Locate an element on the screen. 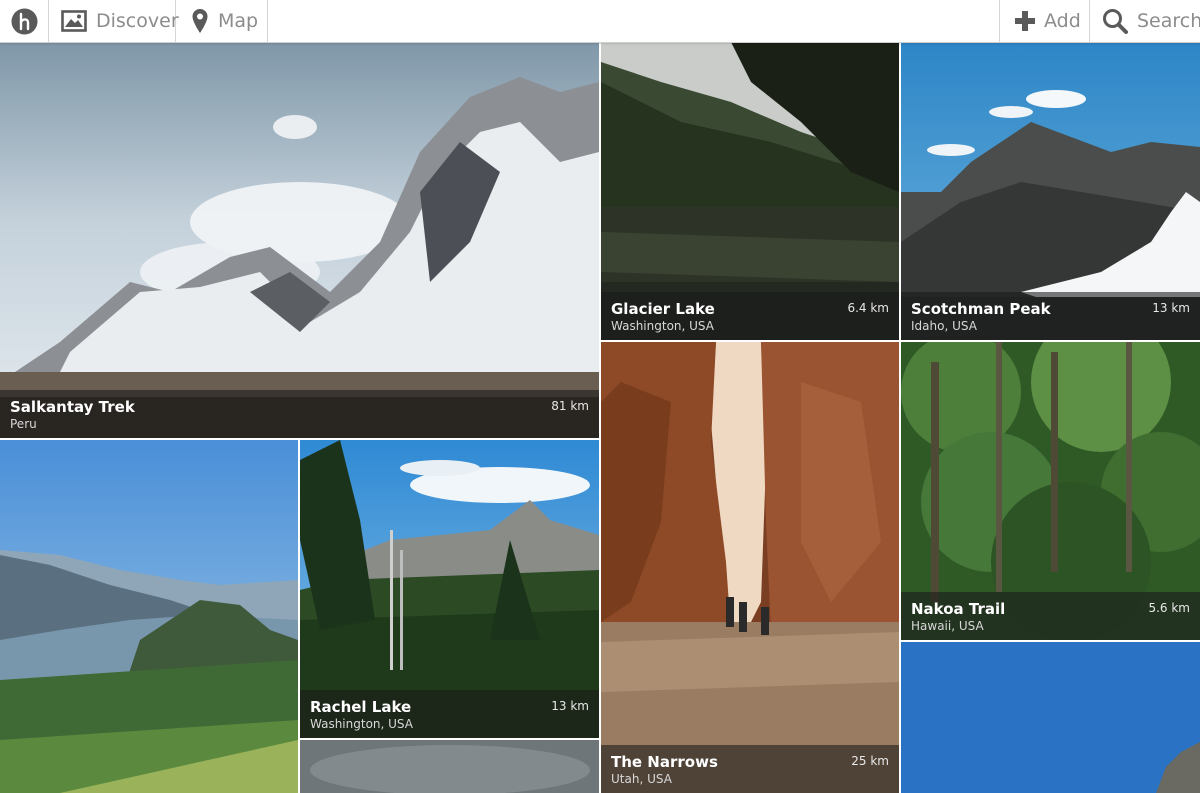 The image size is (1200, 793). hike-caption: Rachel Lake Washington, USA 13 km is located at coordinates (449, 714).